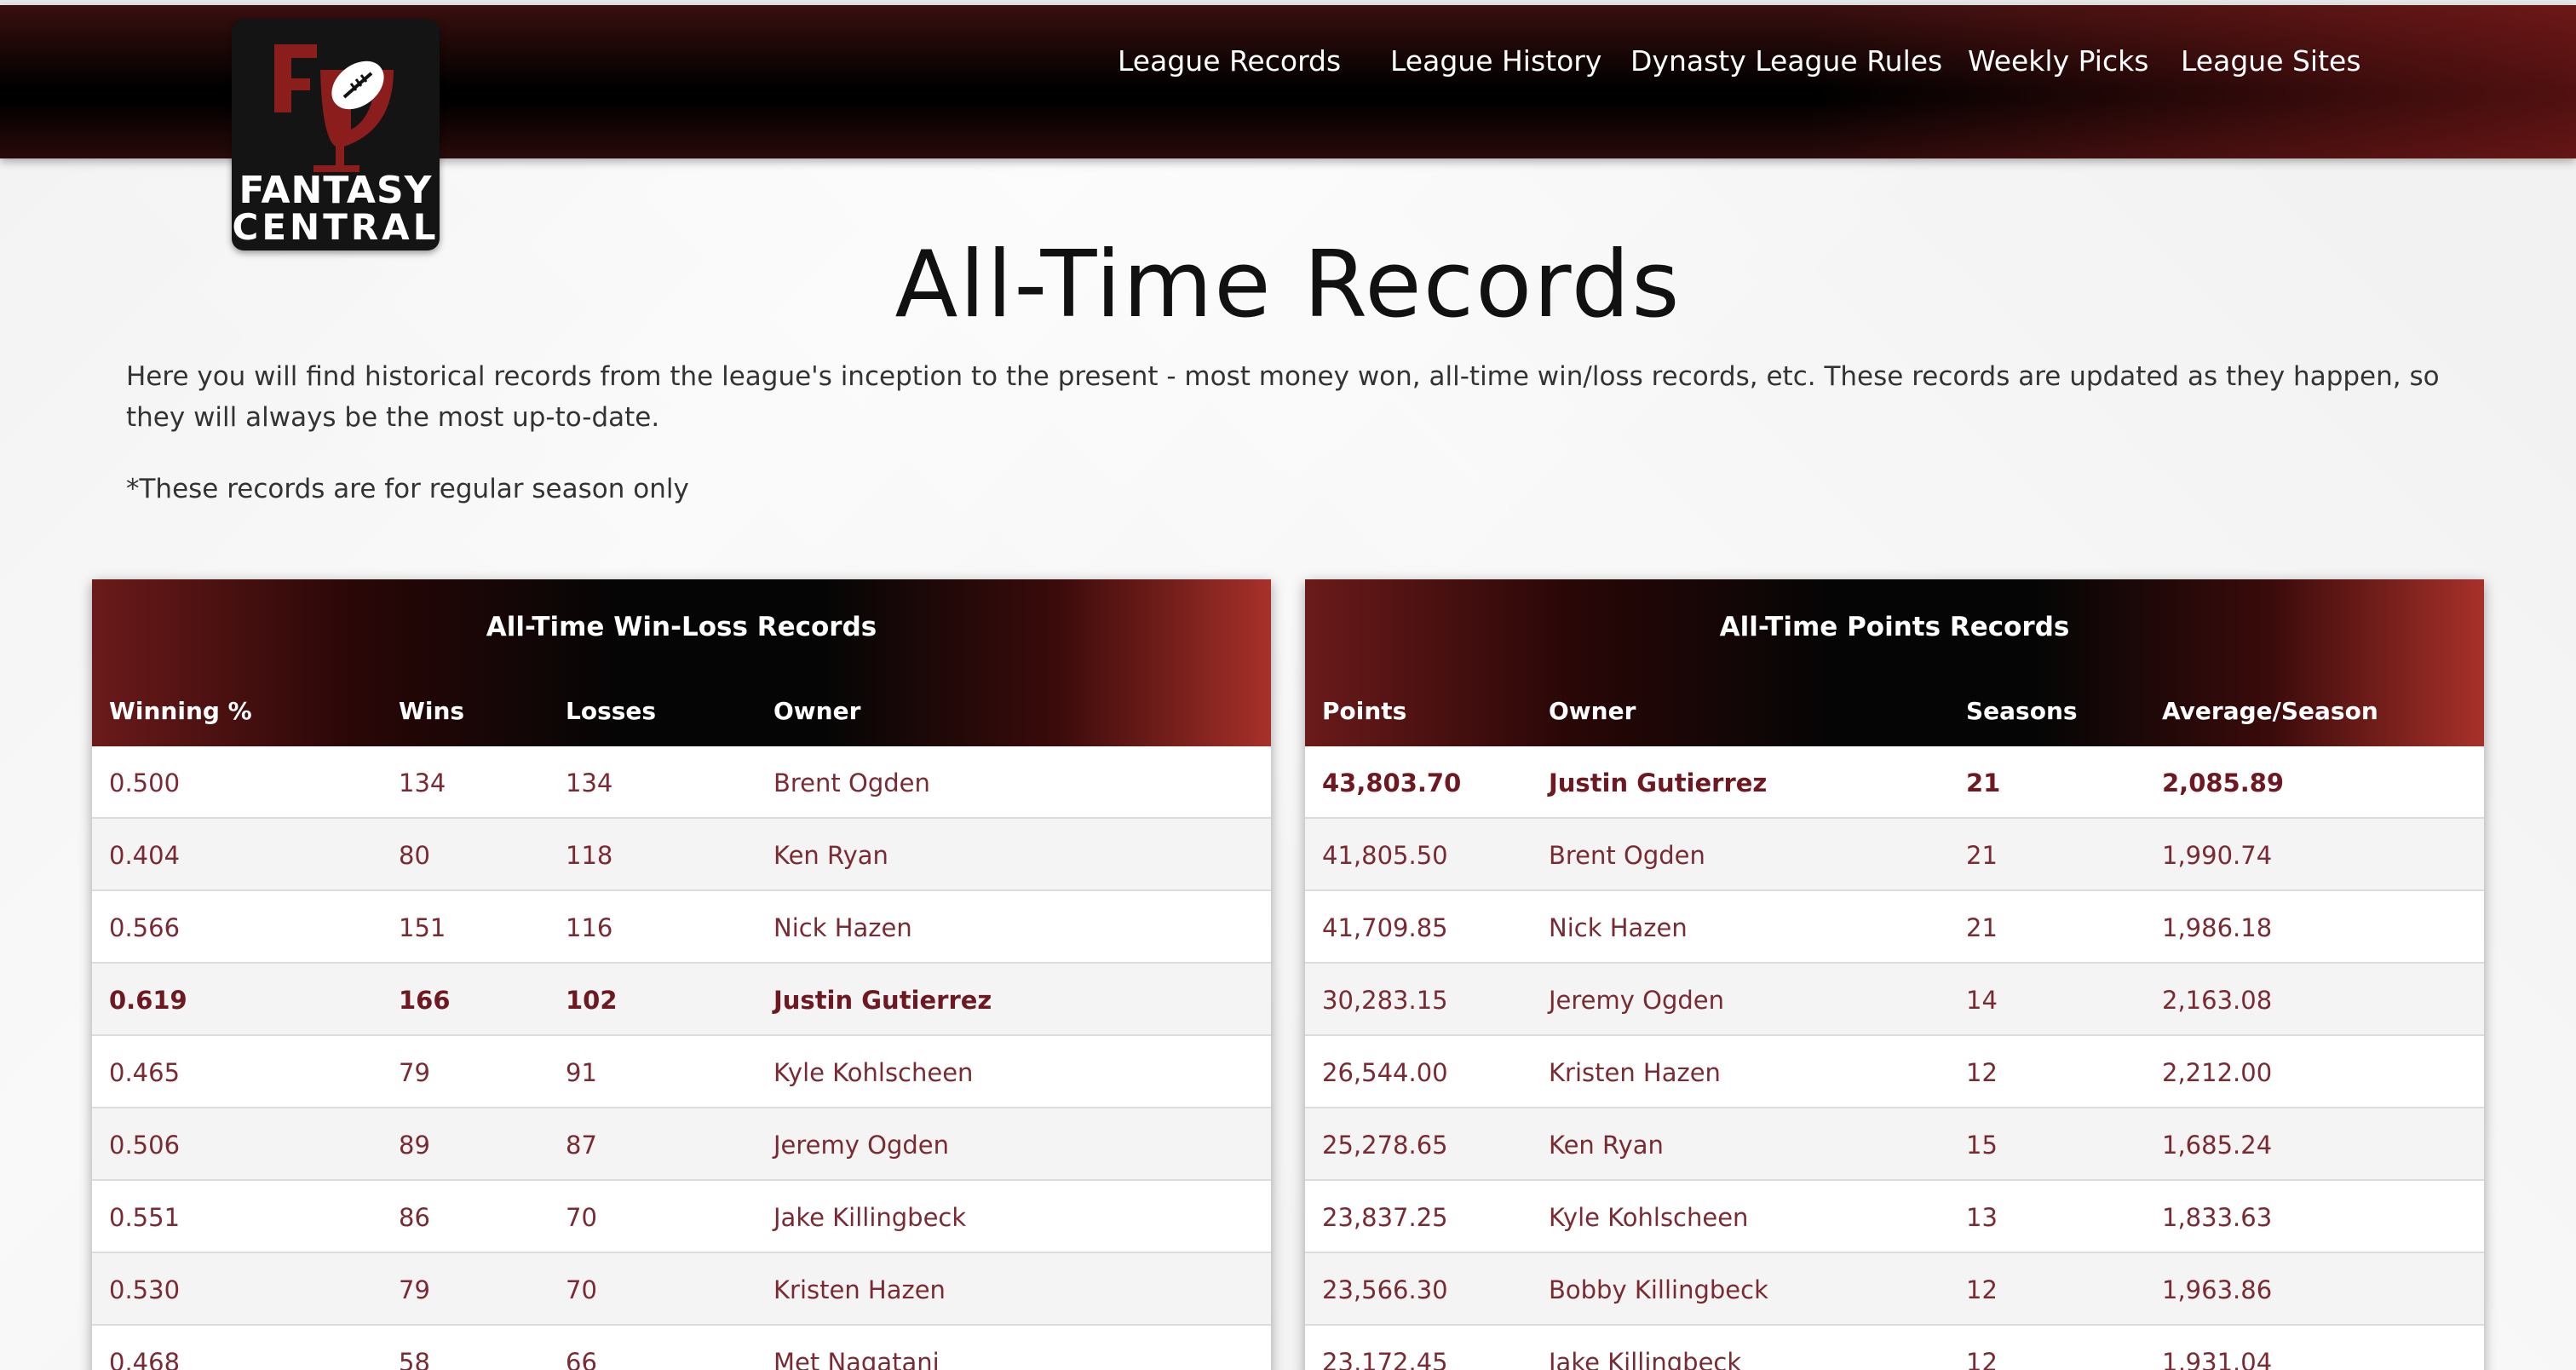  I want to click on table-cell: 1,833.63, so click(2217, 1218).